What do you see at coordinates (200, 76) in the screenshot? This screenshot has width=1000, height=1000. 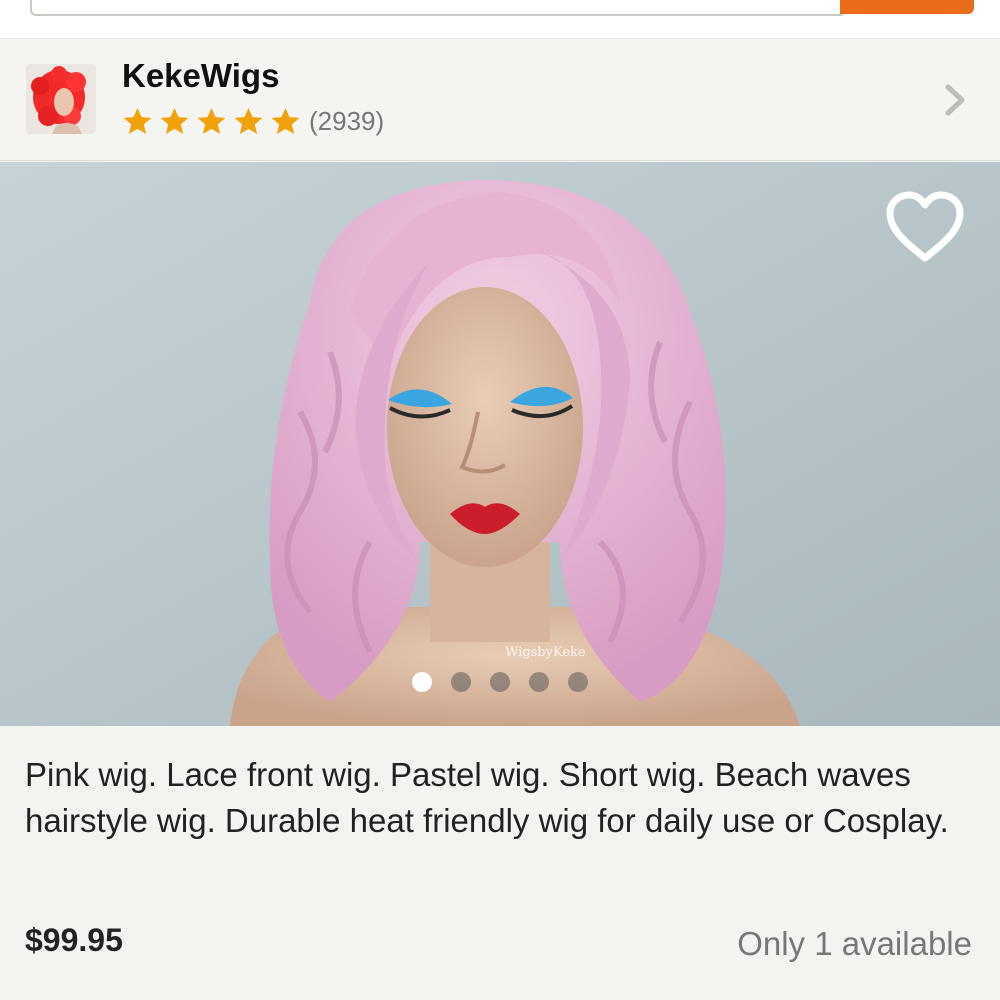 I see `shop-name: KekeWigs` at bounding box center [200, 76].